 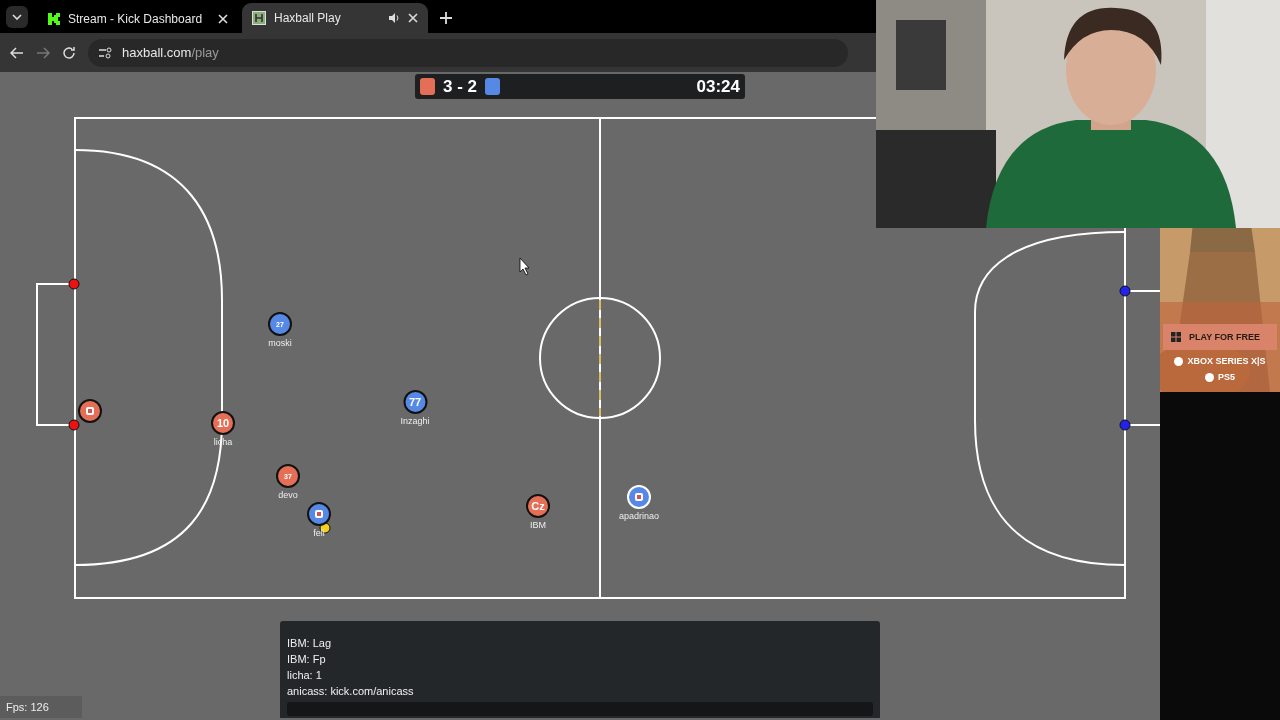 What do you see at coordinates (446, 18) in the screenshot?
I see `new-tab-icon` at bounding box center [446, 18].